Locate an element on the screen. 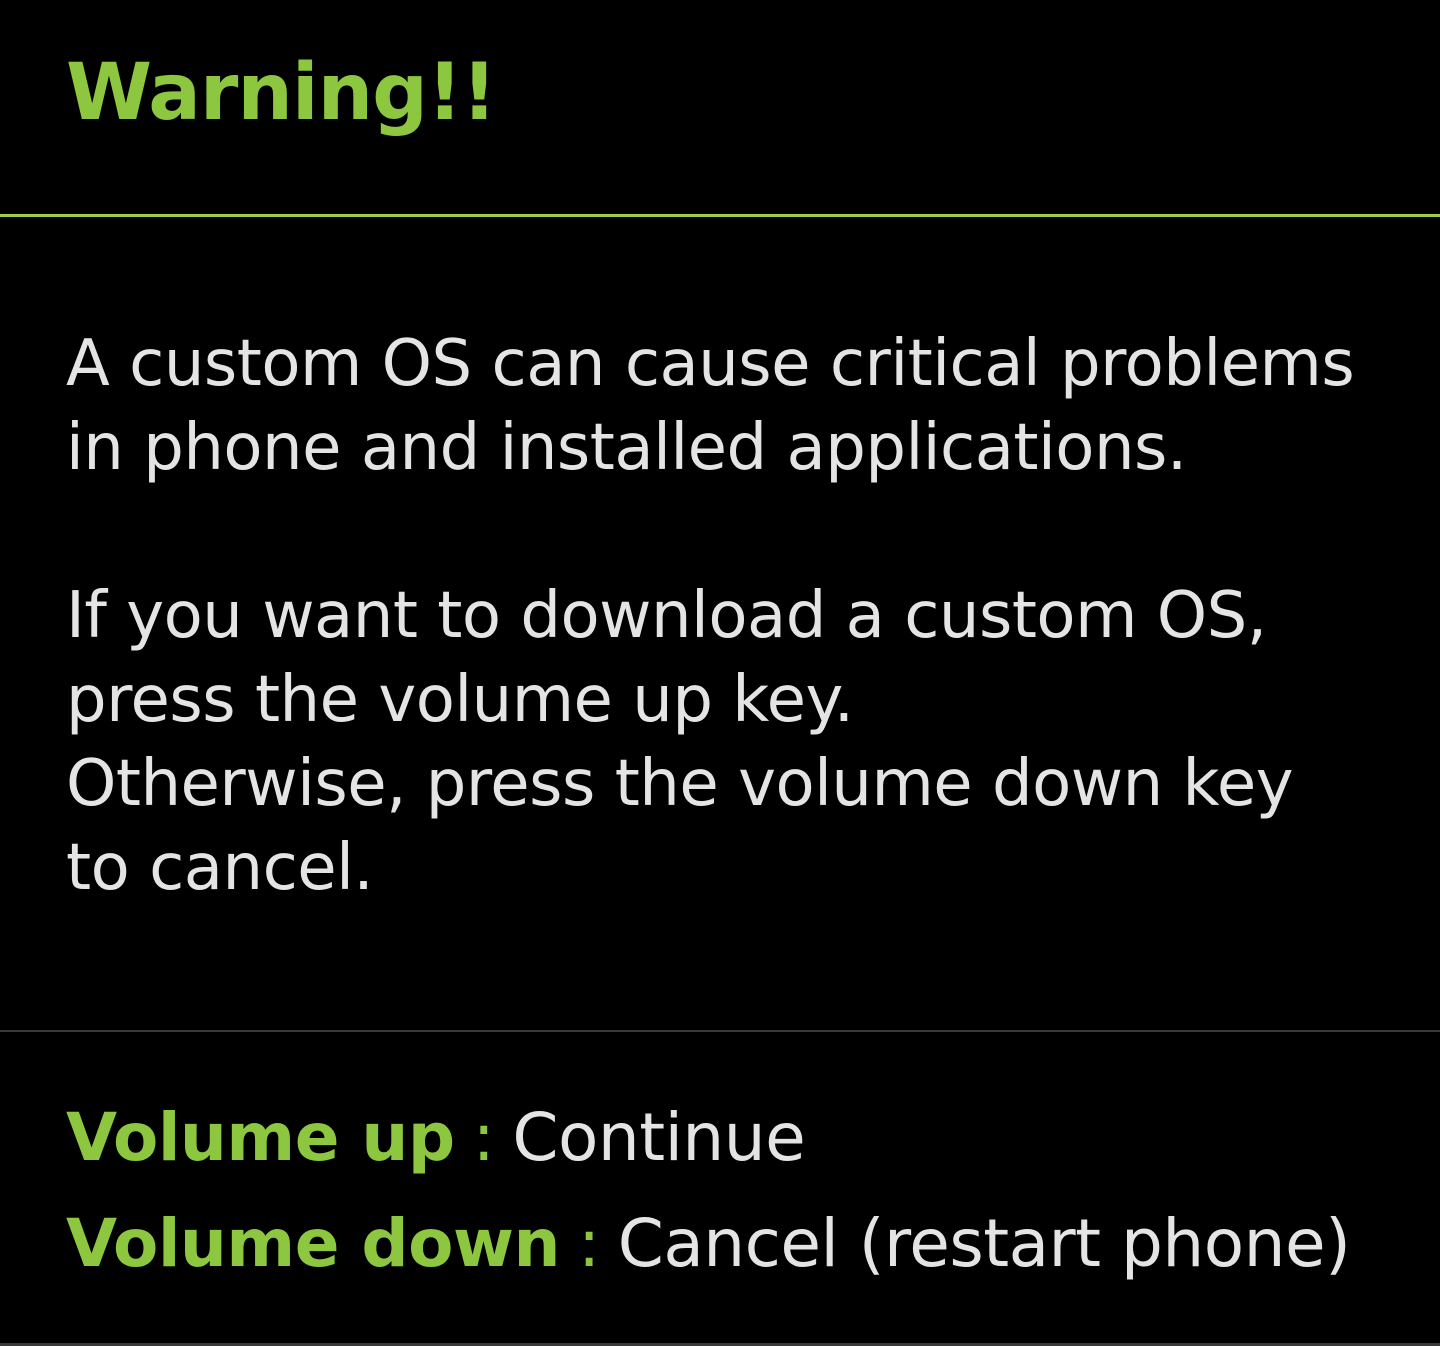 The image size is (1440, 1346). option-action-label: Continue is located at coordinates (659, 1137).